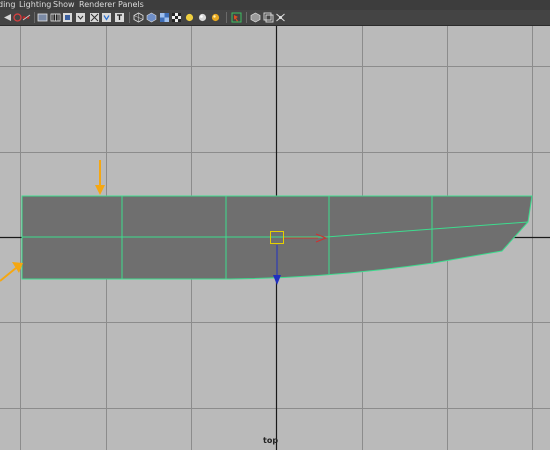 Image resolution: width=550 pixels, height=450 pixels. I want to click on wireframe-icon, so click(42, 17).